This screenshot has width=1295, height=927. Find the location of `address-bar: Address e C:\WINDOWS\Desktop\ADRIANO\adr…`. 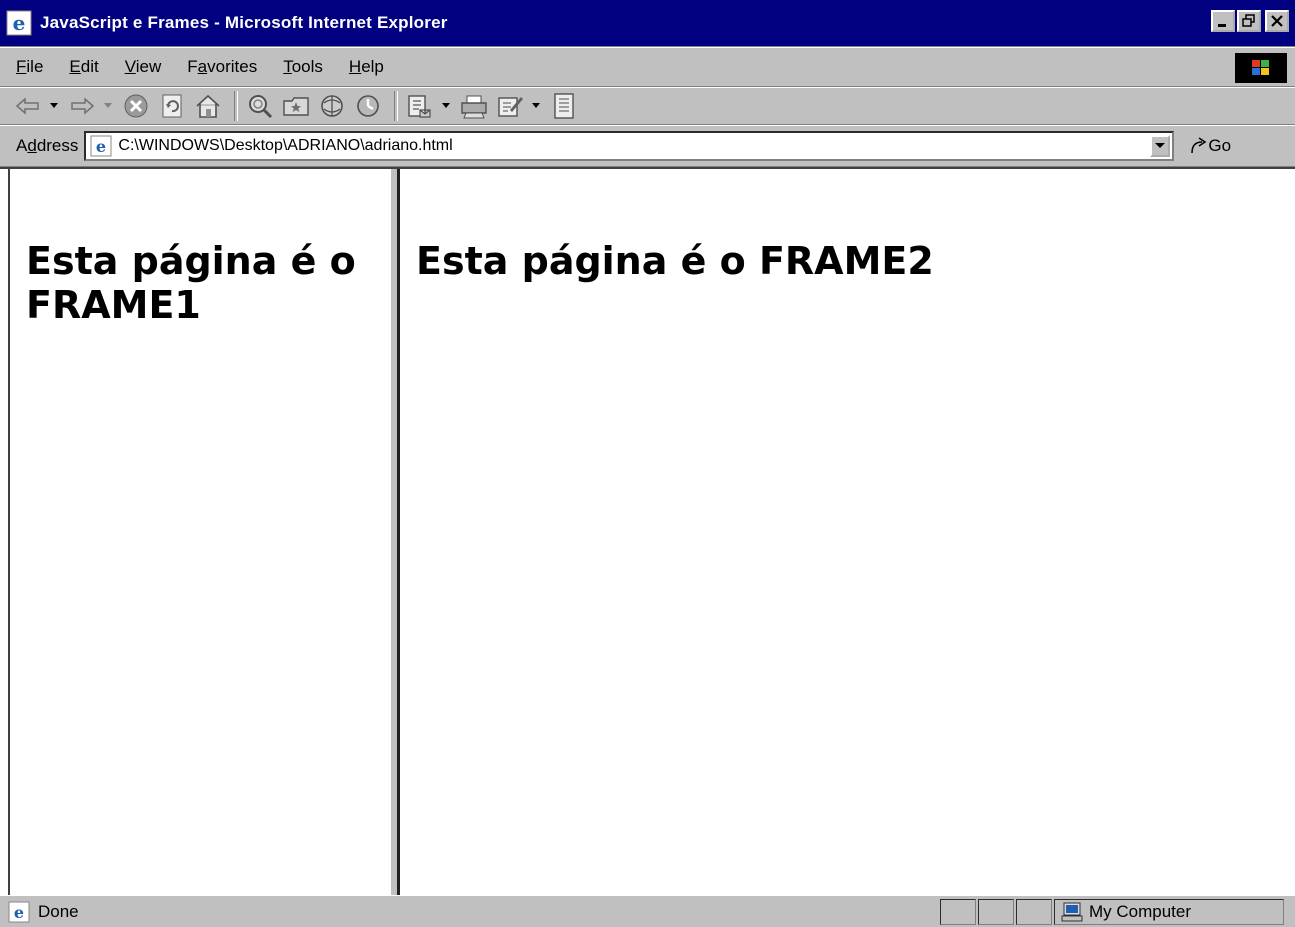

address-bar: Address e C:\WINDOWS\Desktop\ADRIANO\adr… is located at coordinates (647, 146).